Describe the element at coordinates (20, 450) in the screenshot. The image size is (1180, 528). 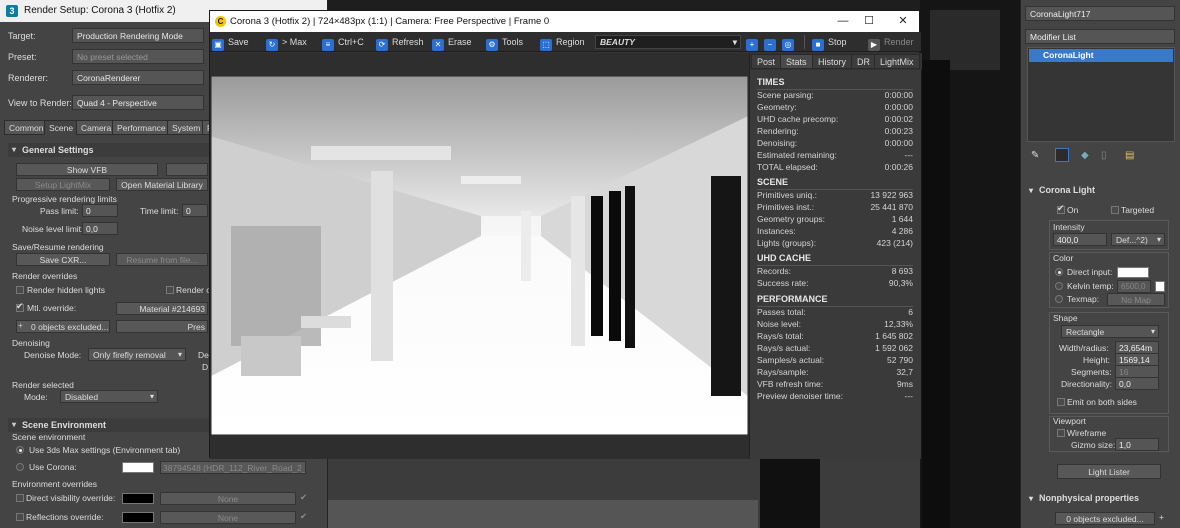
I see `use-3dsmax-radio` at that location.